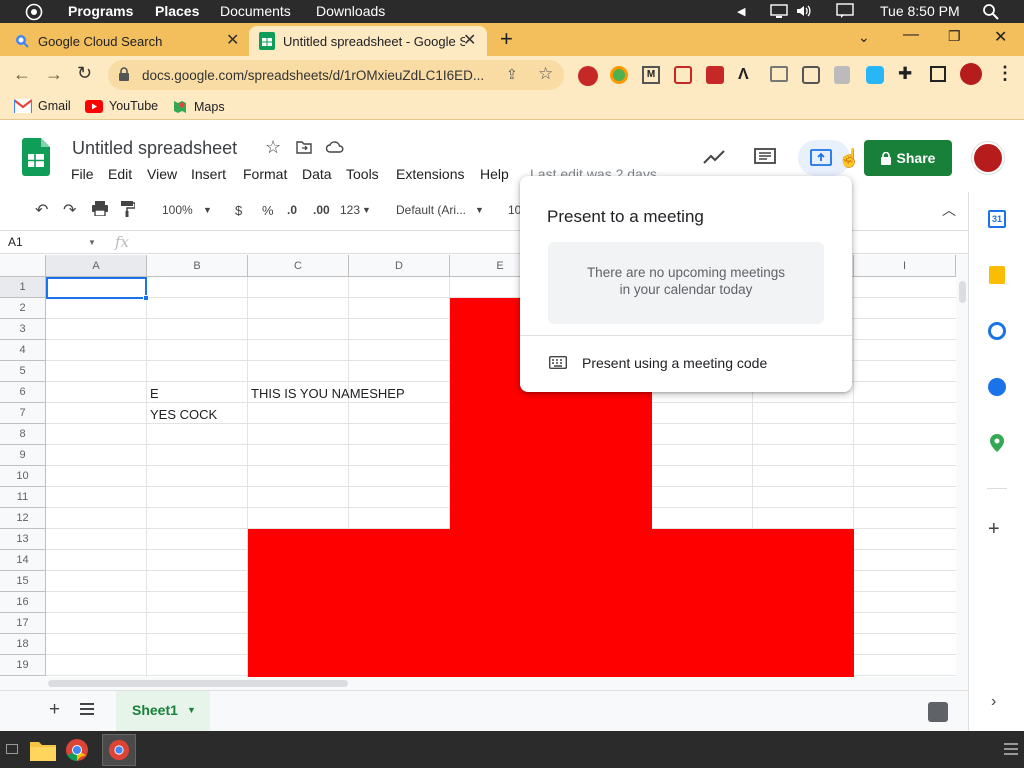 The width and height of the screenshot is (1024, 768). I want to click on maximize-icon: ❐, so click(954, 36).